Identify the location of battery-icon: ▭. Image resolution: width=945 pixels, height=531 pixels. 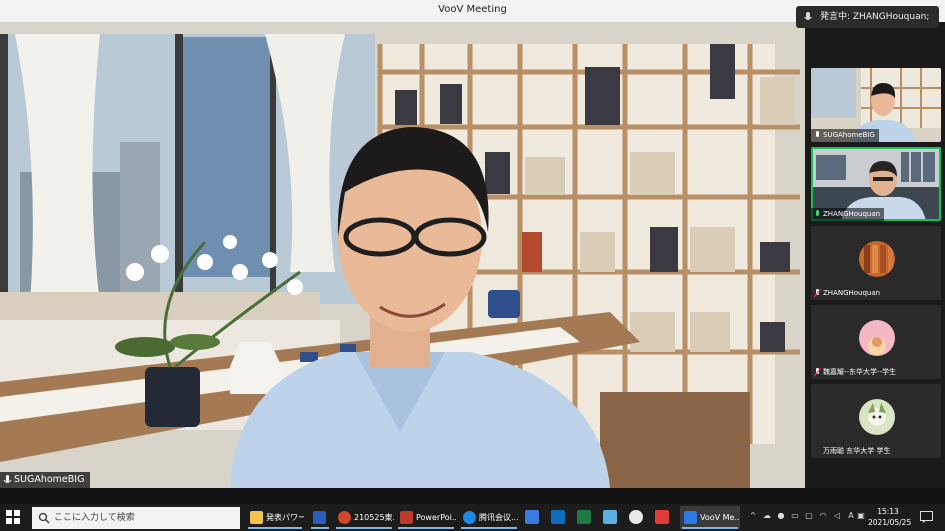
(795, 516).